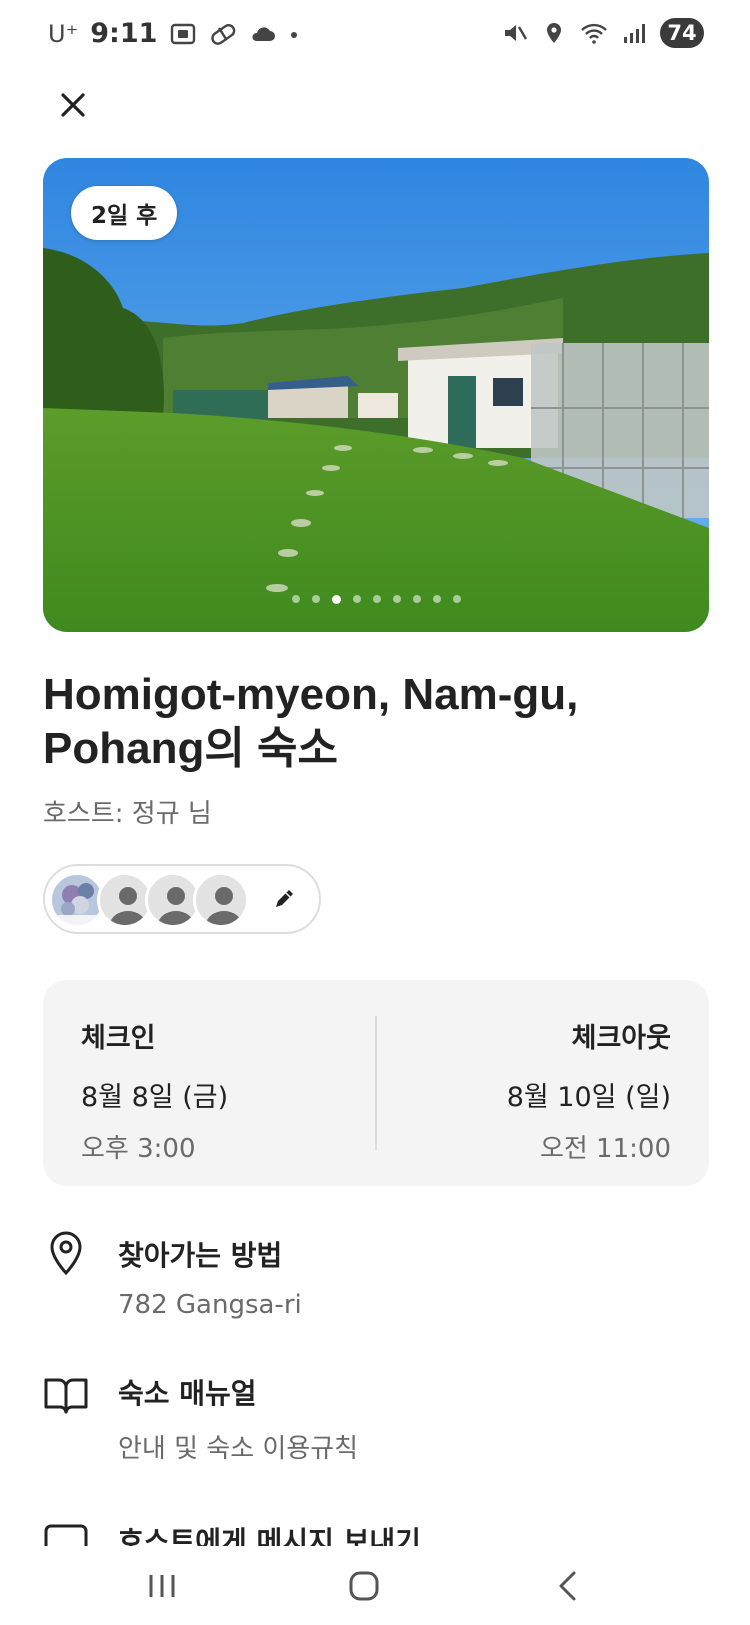  I want to click on recent-apps-icon, so click(162, 1586).